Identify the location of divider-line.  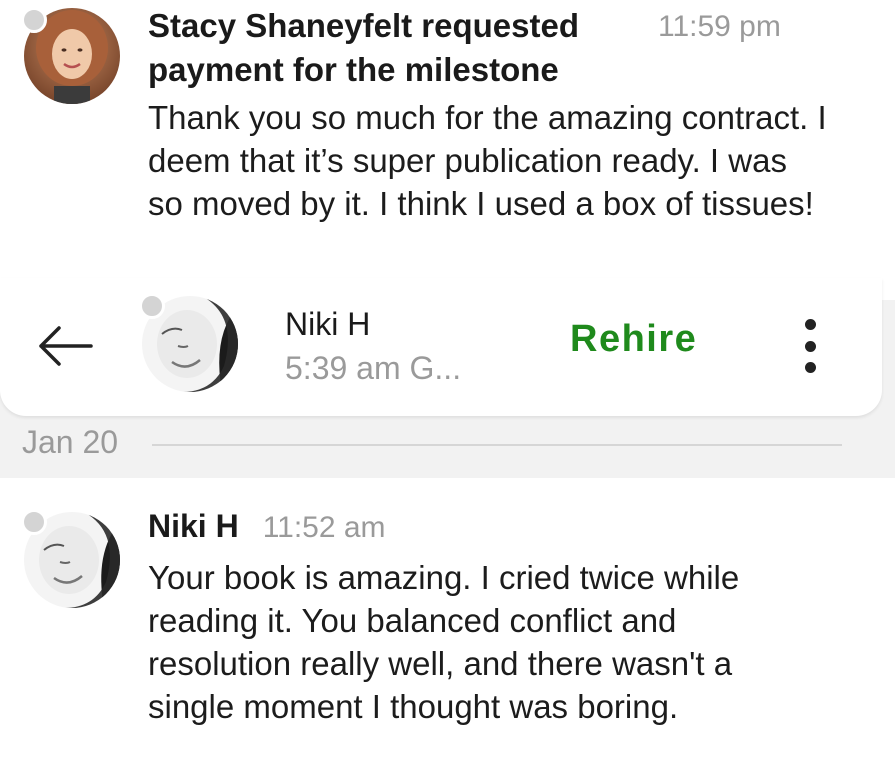
(497, 445).